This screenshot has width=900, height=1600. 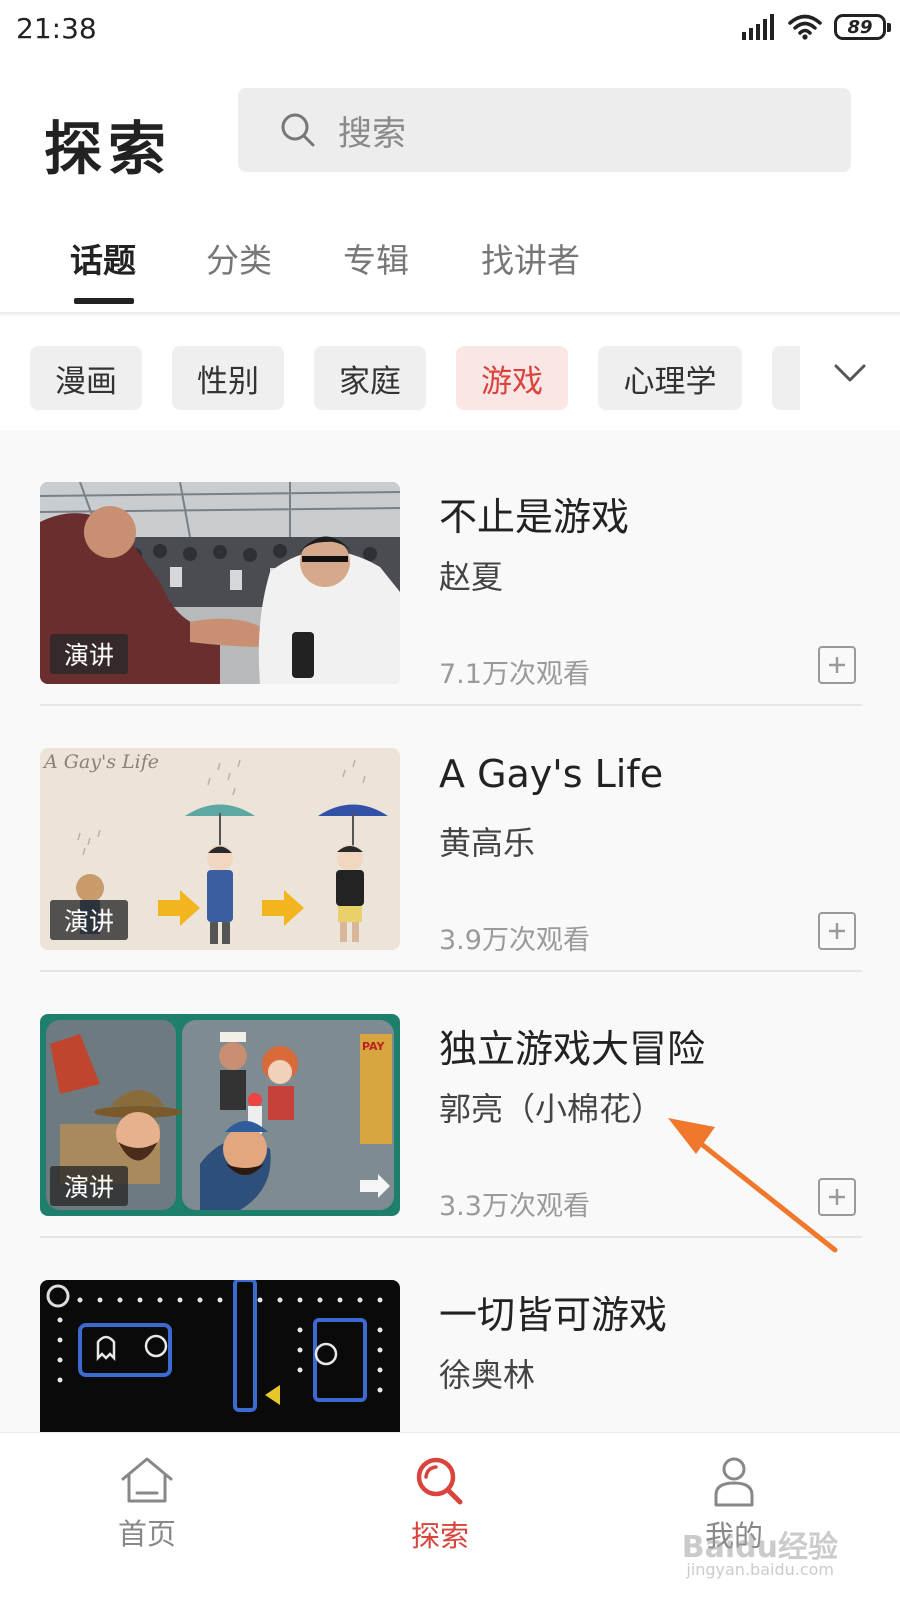 I want to click on wifi-icon, so click(x=805, y=27).